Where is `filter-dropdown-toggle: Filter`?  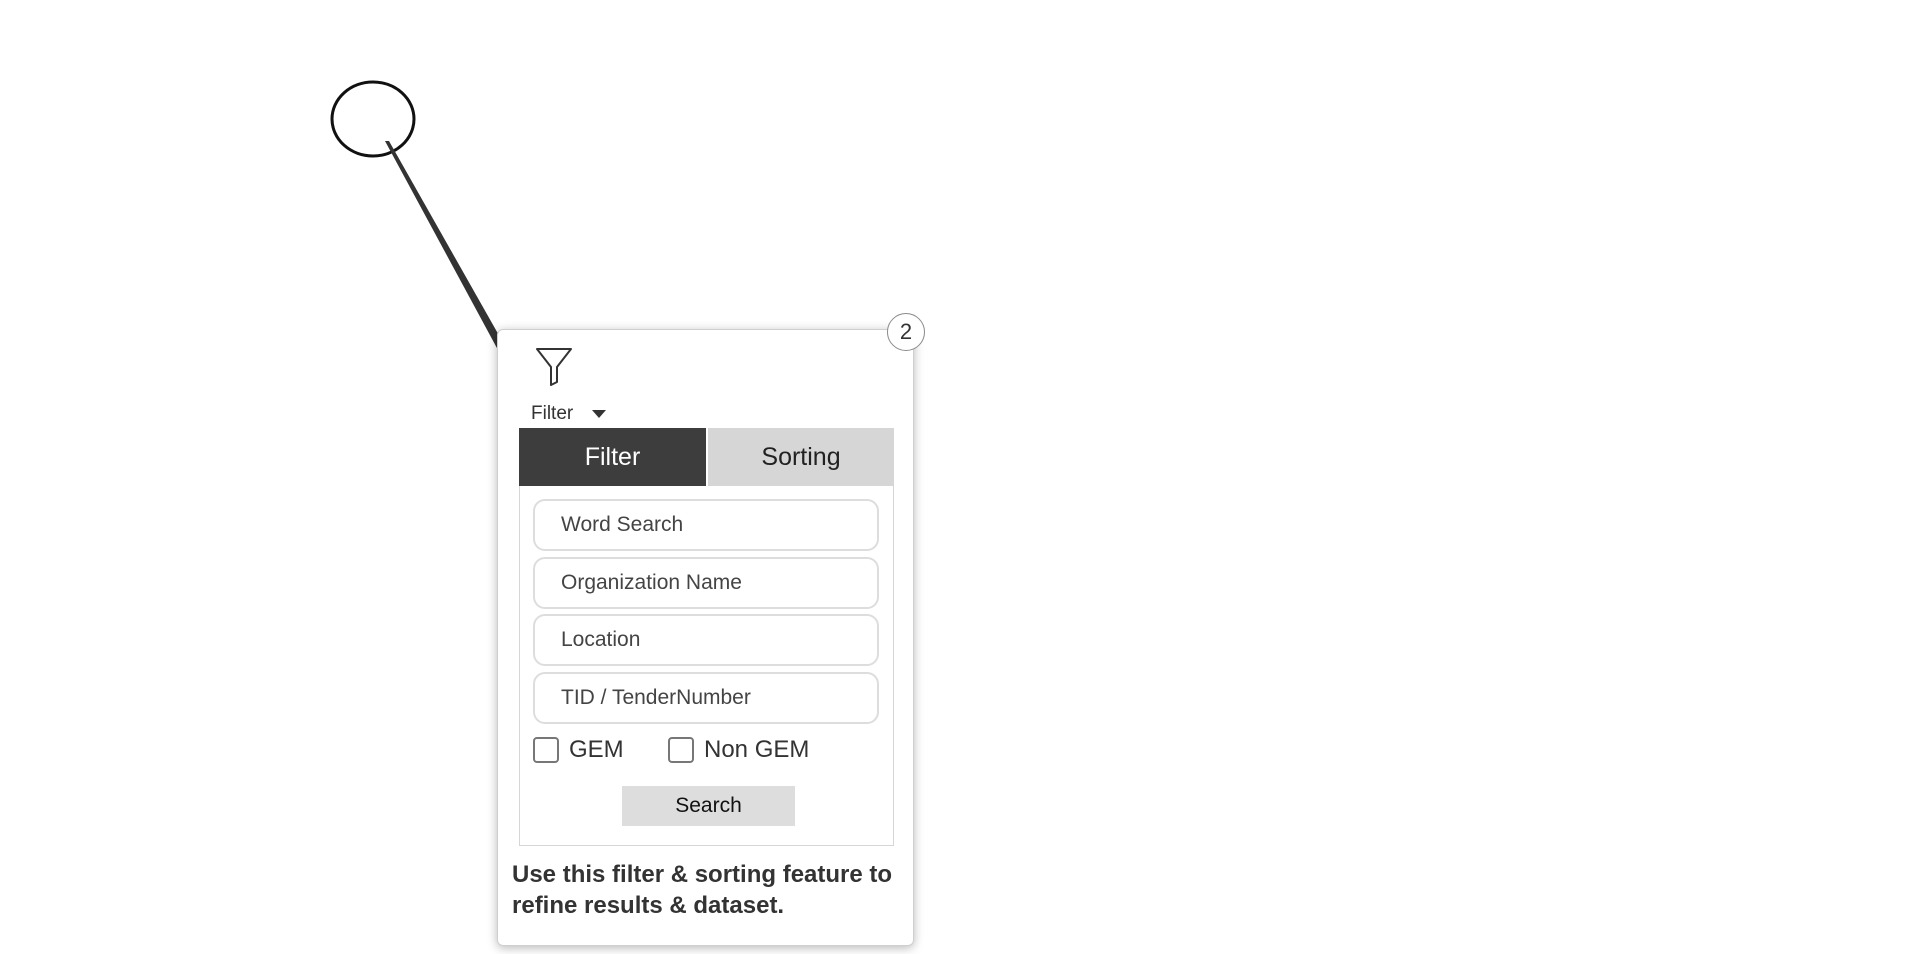 filter-dropdown-toggle: Filter is located at coordinates (576, 383).